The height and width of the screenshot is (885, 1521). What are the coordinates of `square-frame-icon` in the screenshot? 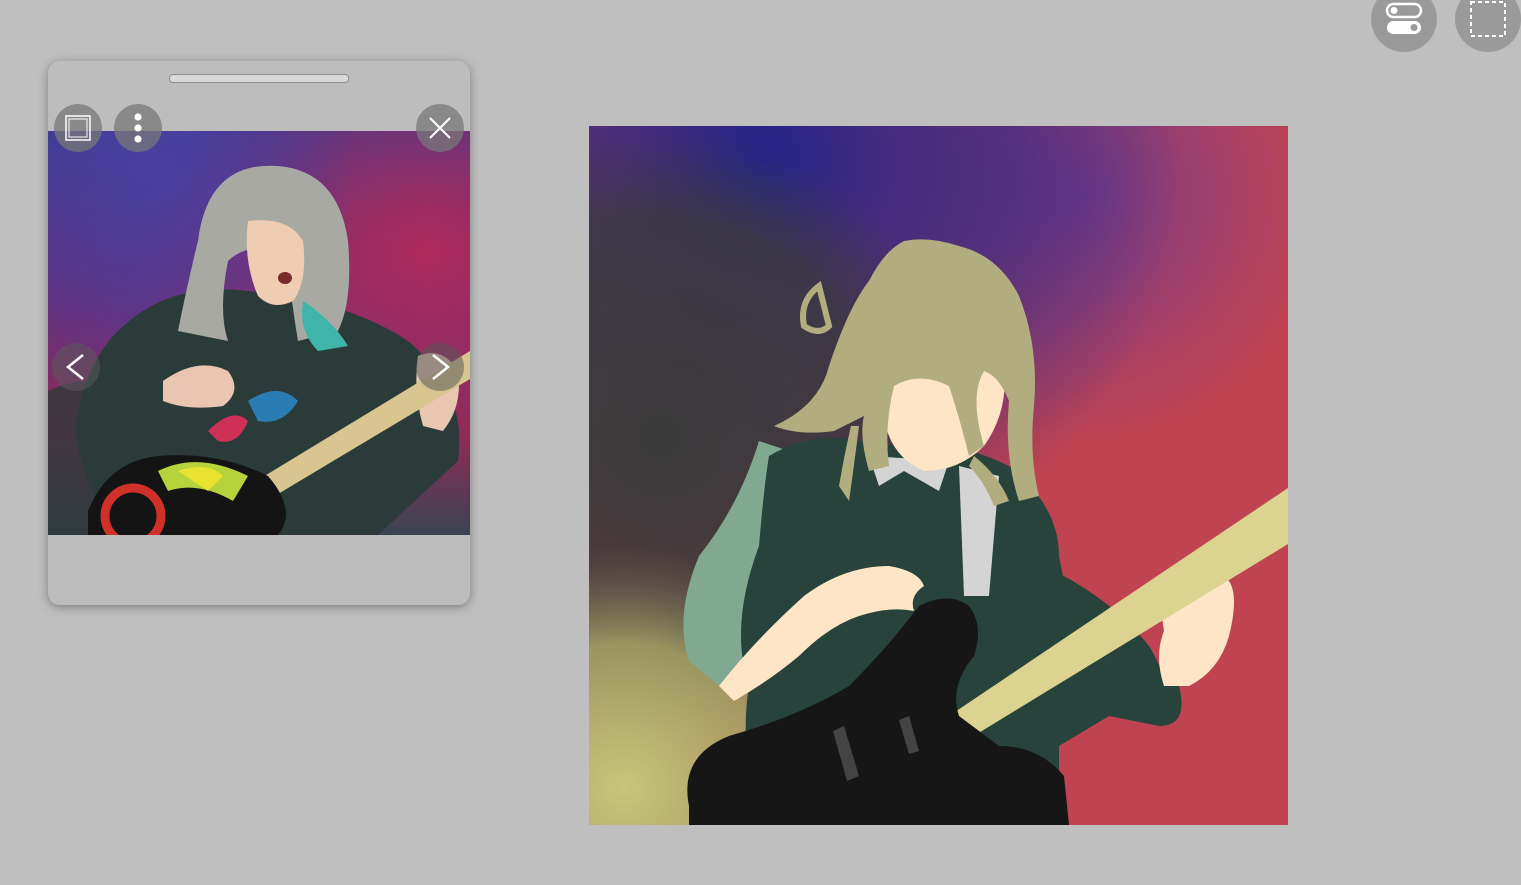 It's located at (78, 128).